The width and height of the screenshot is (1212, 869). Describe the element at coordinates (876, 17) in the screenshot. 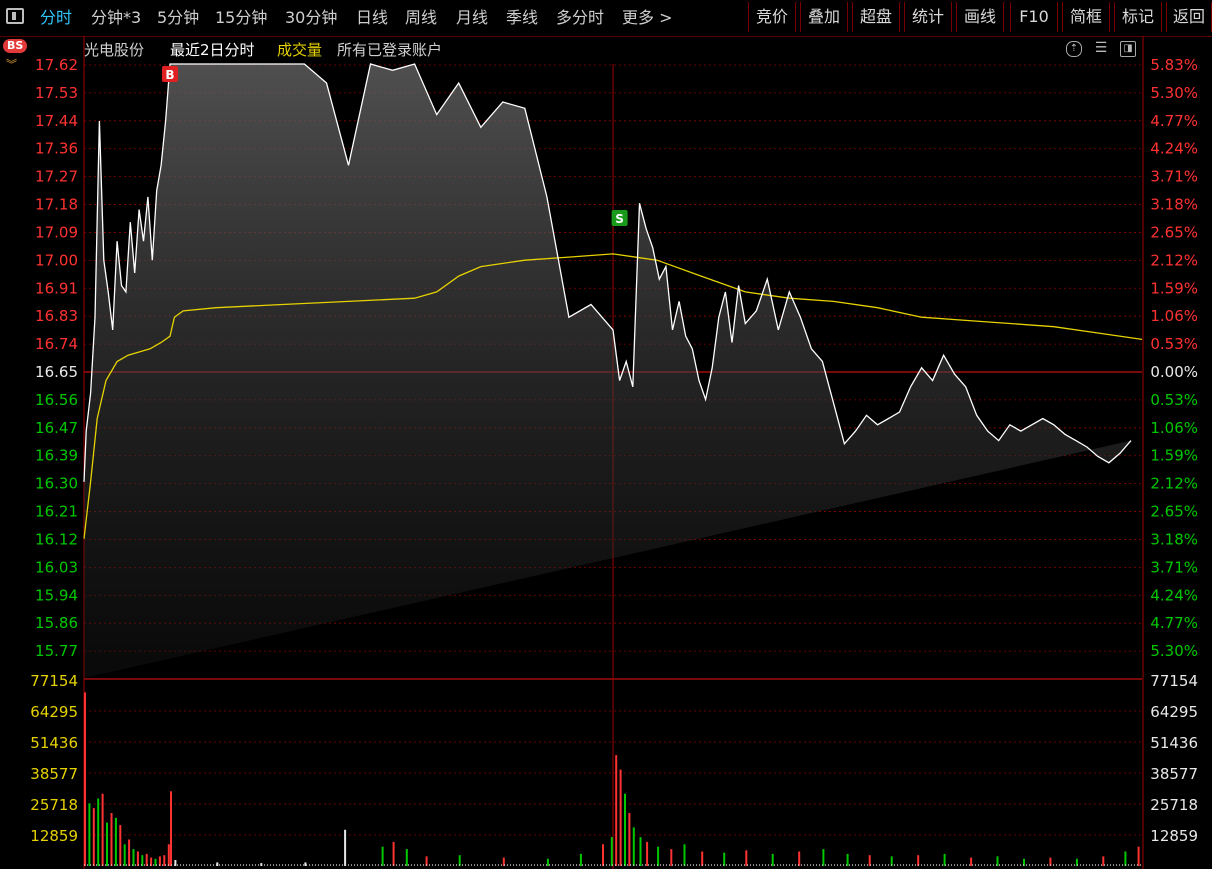

I see `toolbar-button-2: 超盘` at that location.